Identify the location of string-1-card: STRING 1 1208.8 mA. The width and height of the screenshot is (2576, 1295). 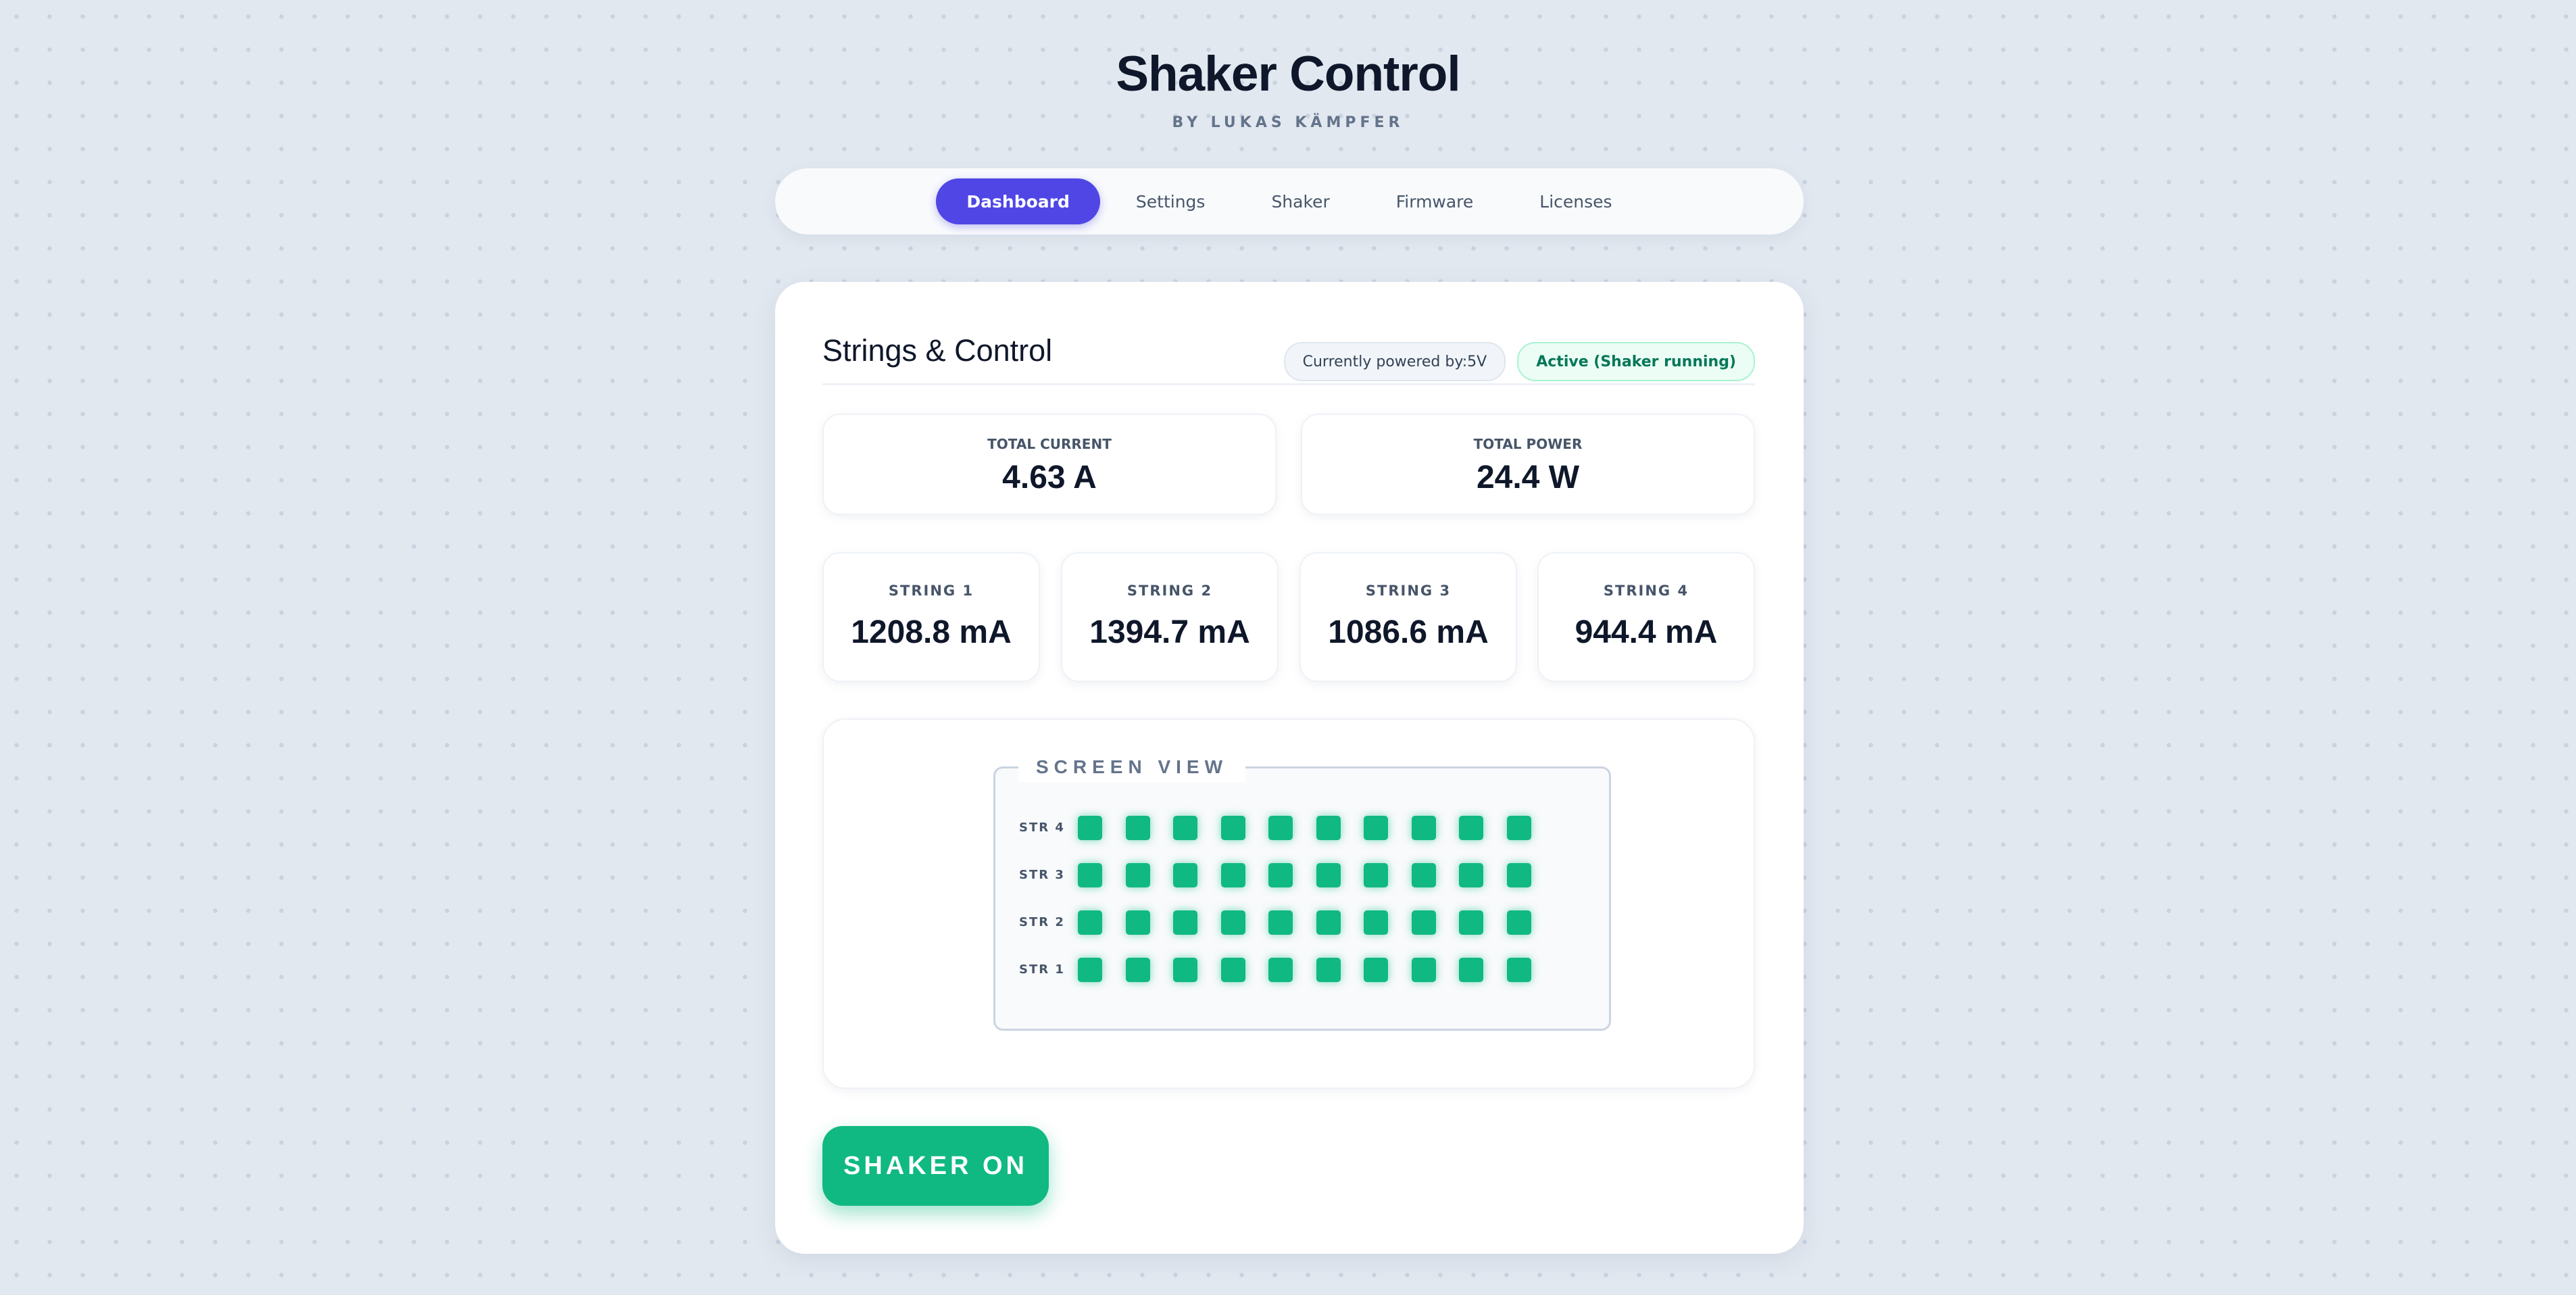
(931, 617).